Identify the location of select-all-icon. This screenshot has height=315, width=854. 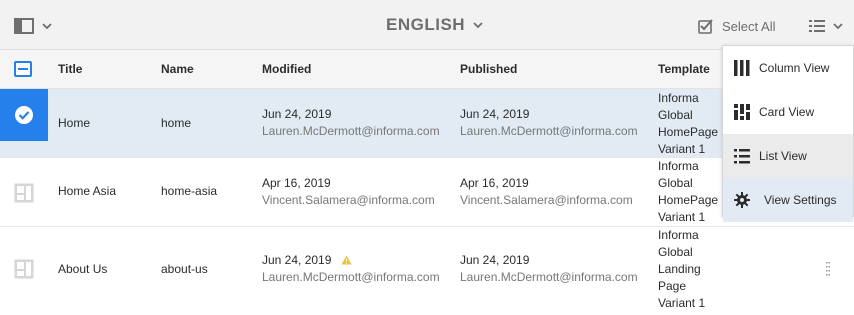
(705, 26).